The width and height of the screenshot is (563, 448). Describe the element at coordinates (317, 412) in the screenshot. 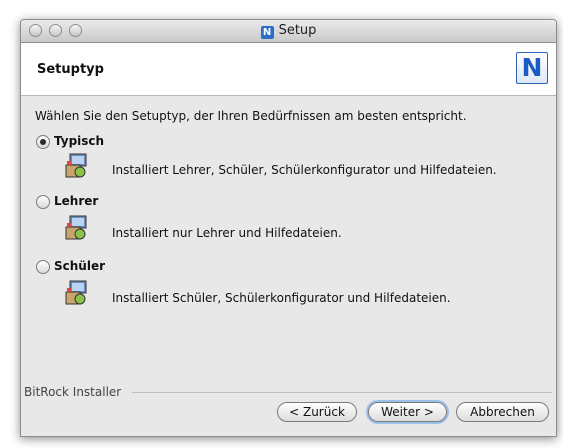

I see `back-button: < Zurück` at that location.